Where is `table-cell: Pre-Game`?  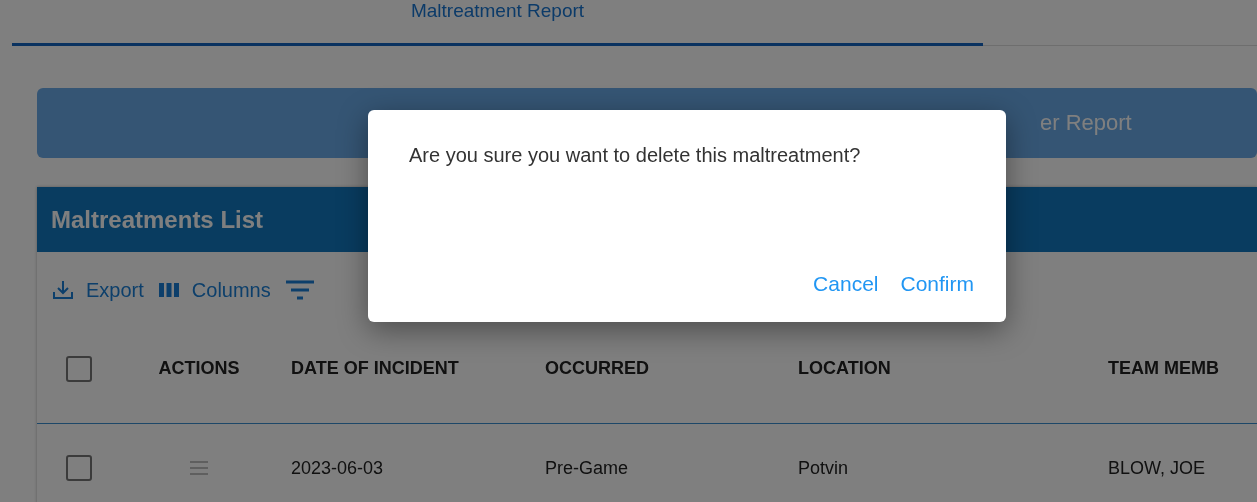 table-cell: Pre-Game is located at coordinates (587, 468).